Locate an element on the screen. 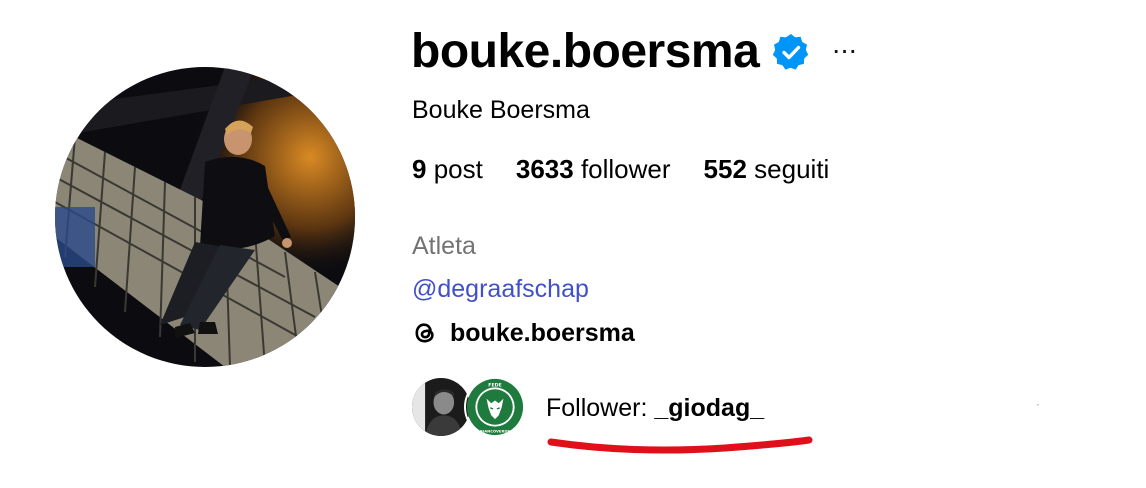  badge-text-bottom: BIANCOVERDE is located at coordinates (495, 431).